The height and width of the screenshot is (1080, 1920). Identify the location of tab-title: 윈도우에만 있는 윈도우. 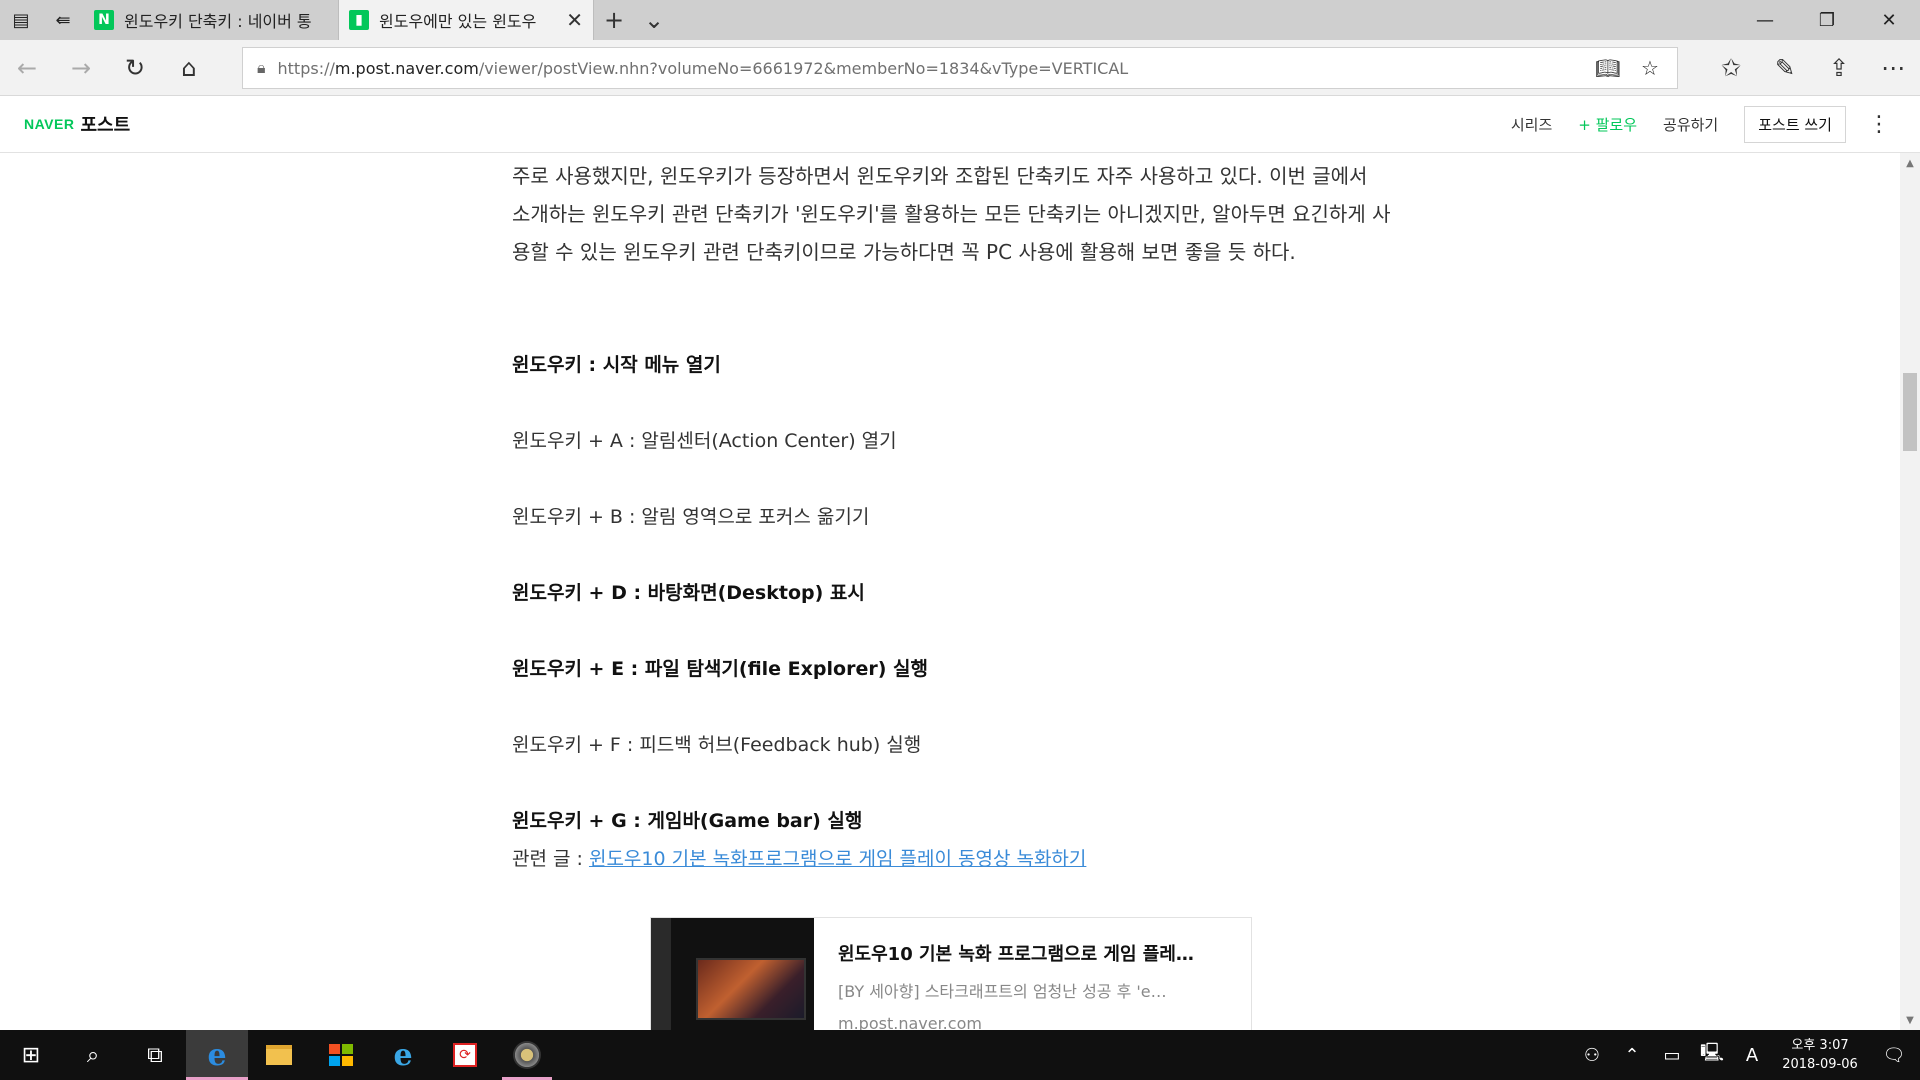
(458, 21).